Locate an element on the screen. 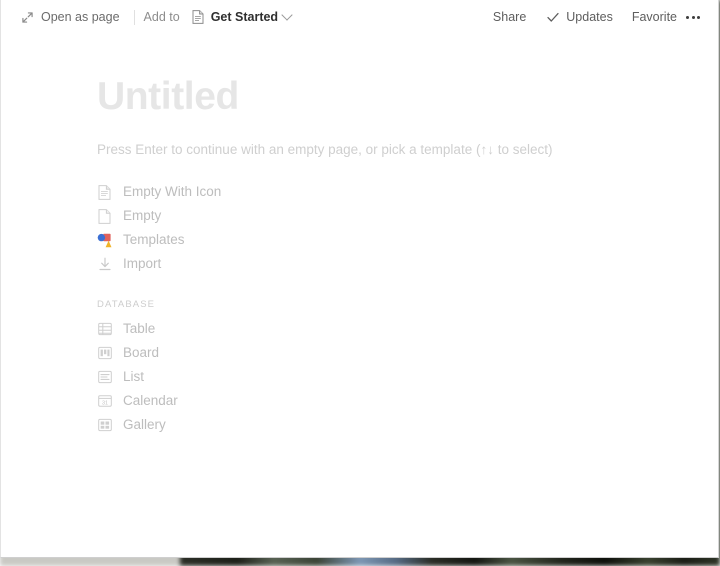 This screenshot has width=720, height=566. more-horizontal-icon is located at coordinates (693, 17).